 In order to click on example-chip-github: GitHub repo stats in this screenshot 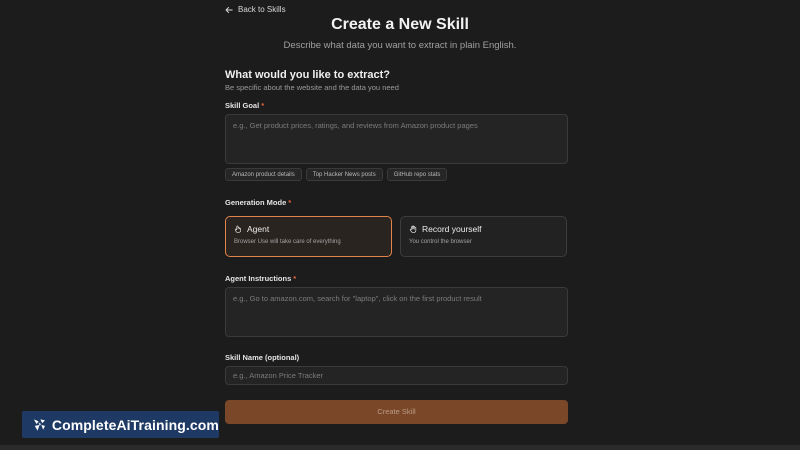, I will do `click(417, 174)`.